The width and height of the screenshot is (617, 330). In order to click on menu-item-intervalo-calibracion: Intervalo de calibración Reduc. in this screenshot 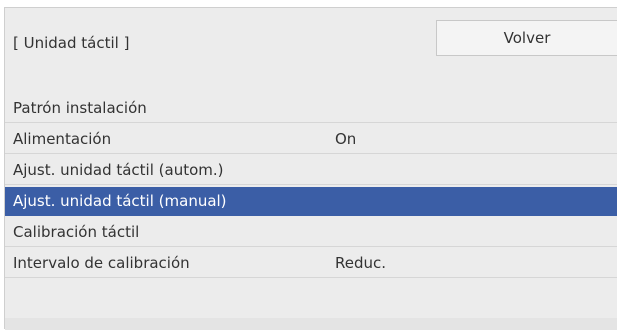, I will do `click(311, 263)`.